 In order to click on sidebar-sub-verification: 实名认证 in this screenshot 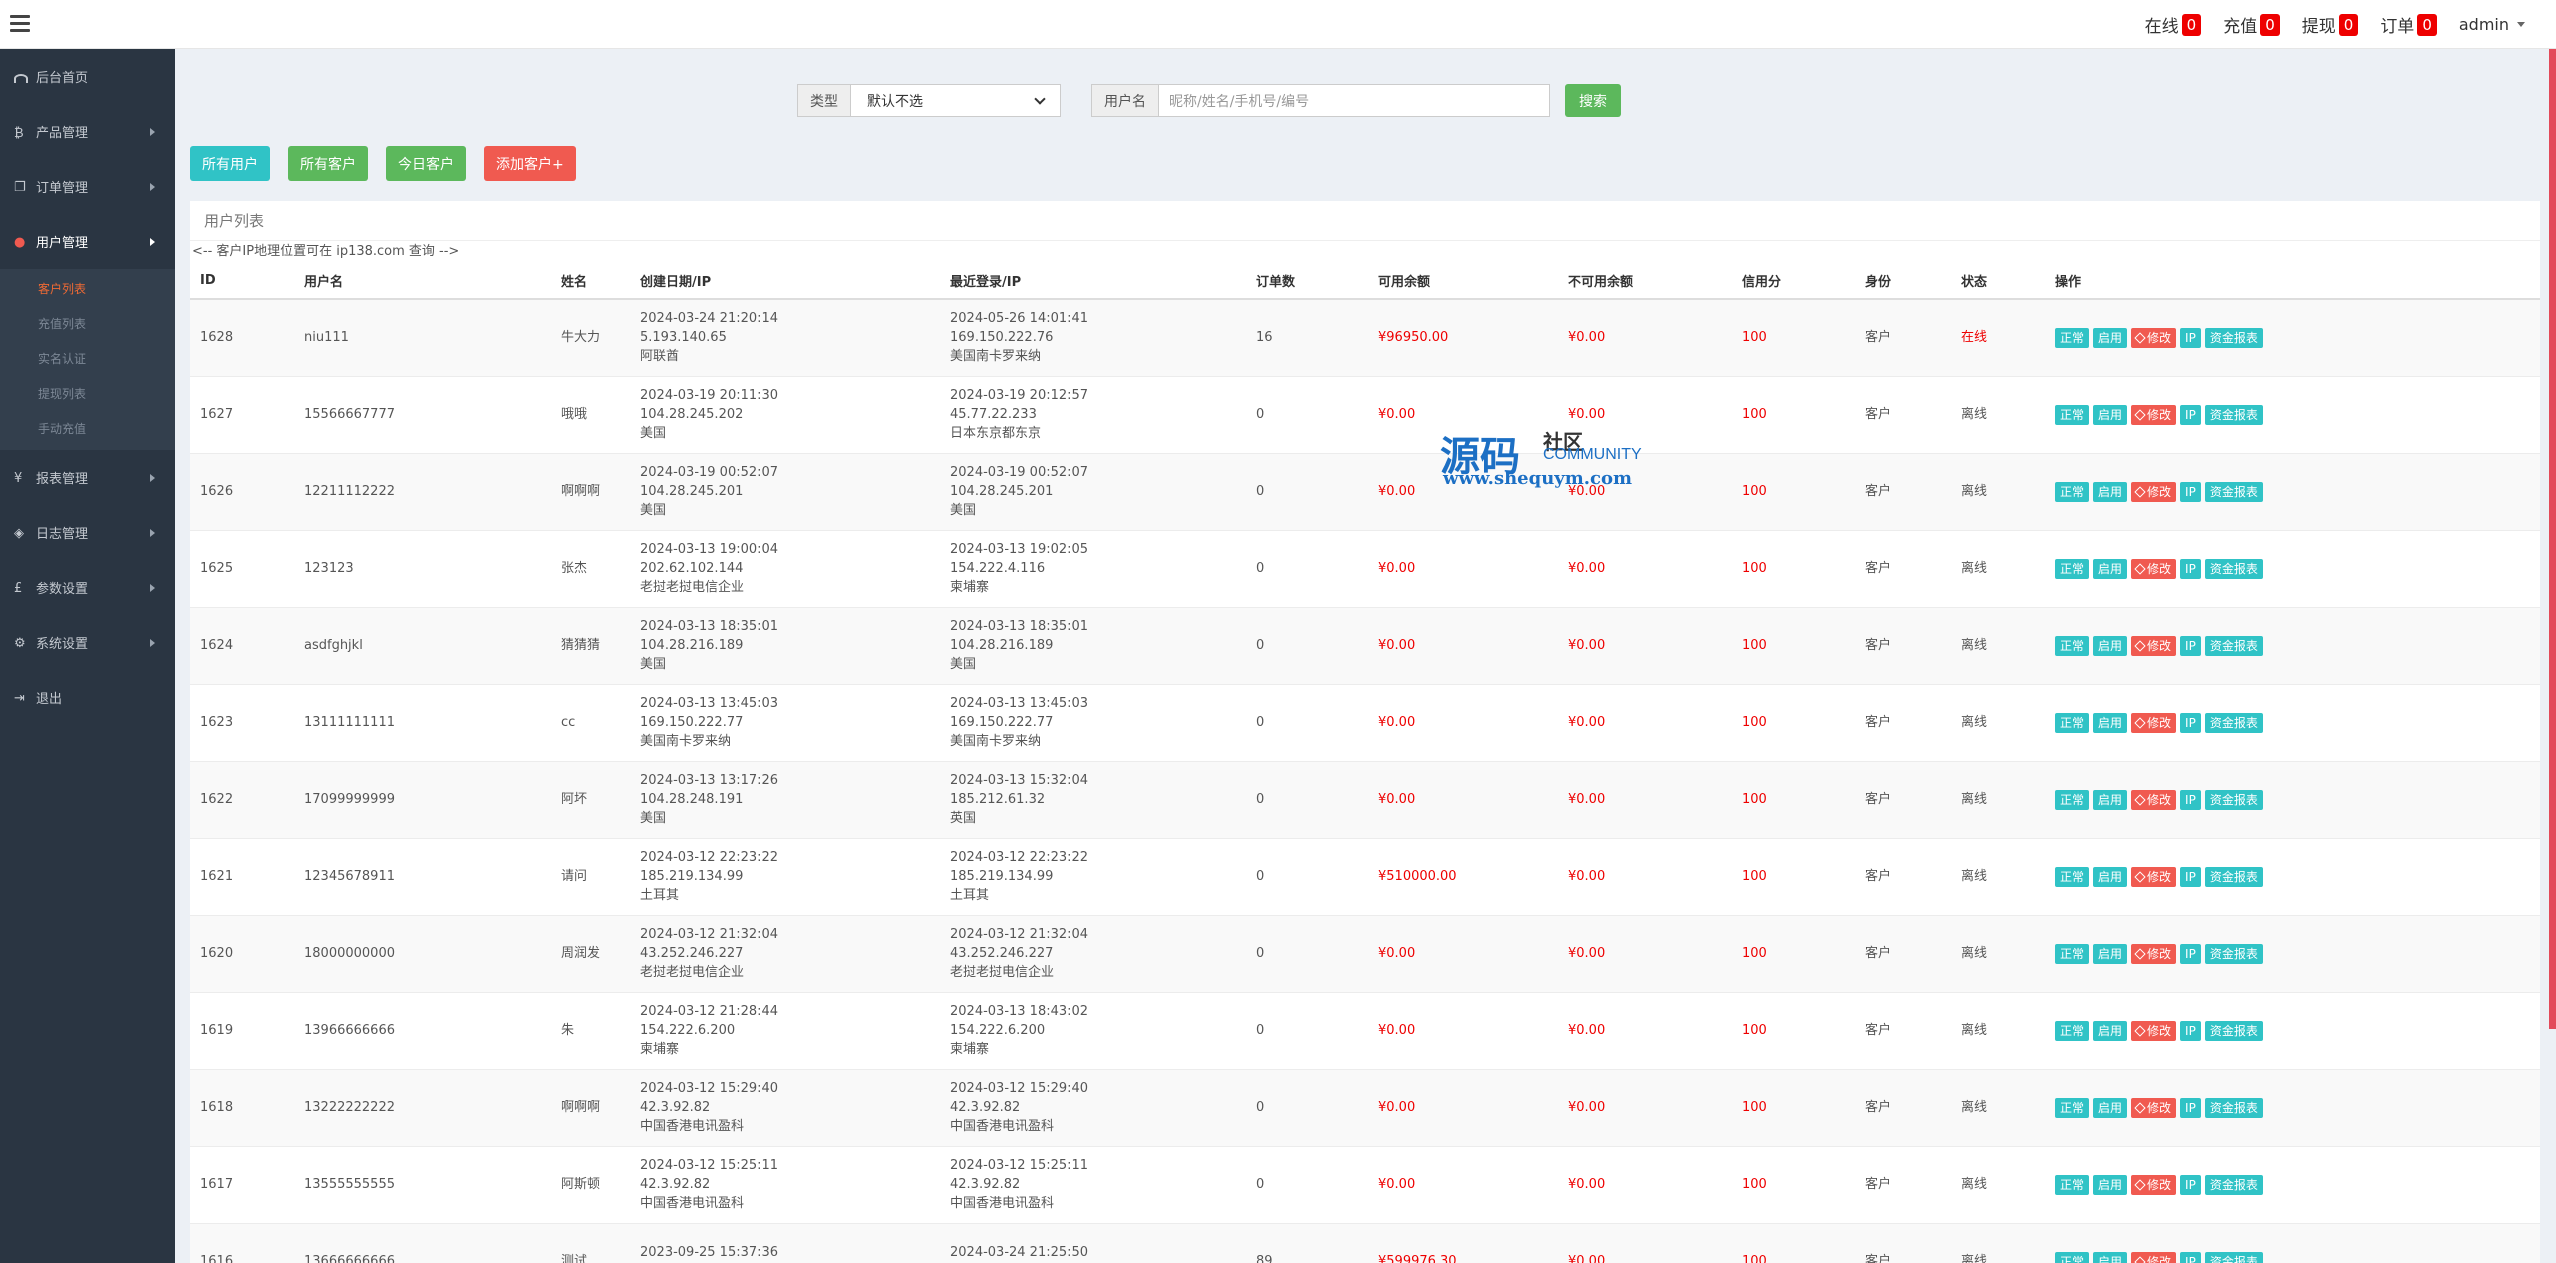, I will do `click(87, 358)`.